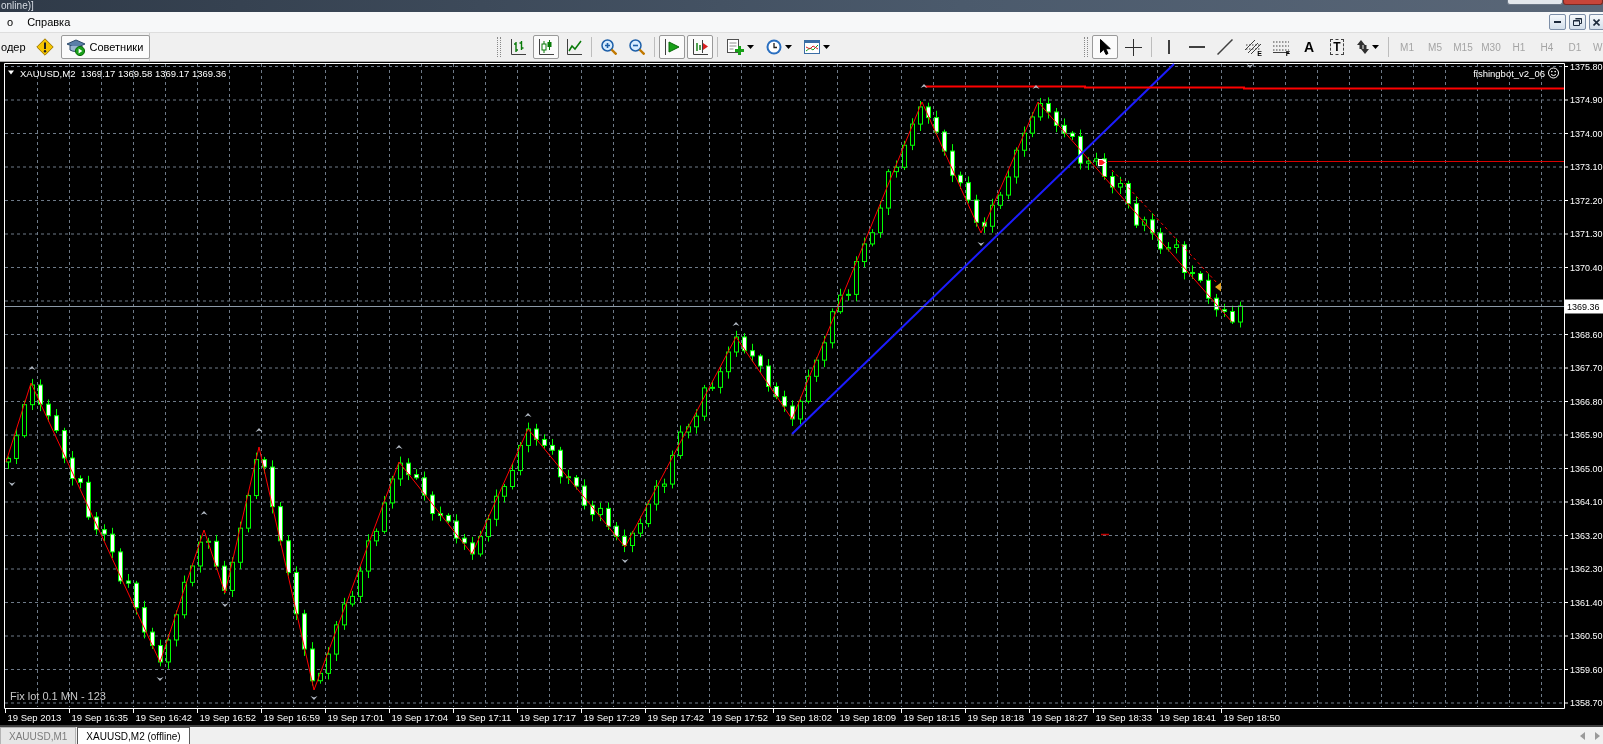 This screenshot has width=1603, height=744. I want to click on price-label: 1358.70, so click(1586, 703).